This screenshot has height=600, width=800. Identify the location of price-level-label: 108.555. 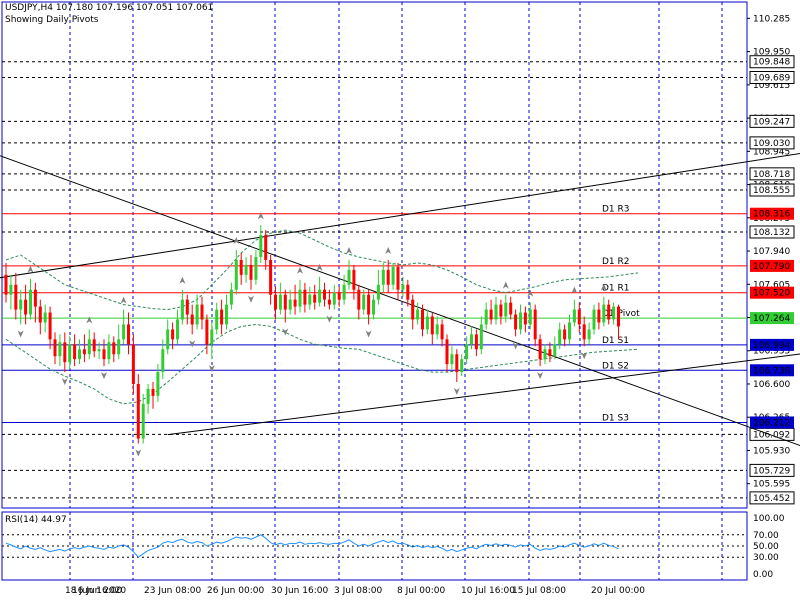
(771, 191).